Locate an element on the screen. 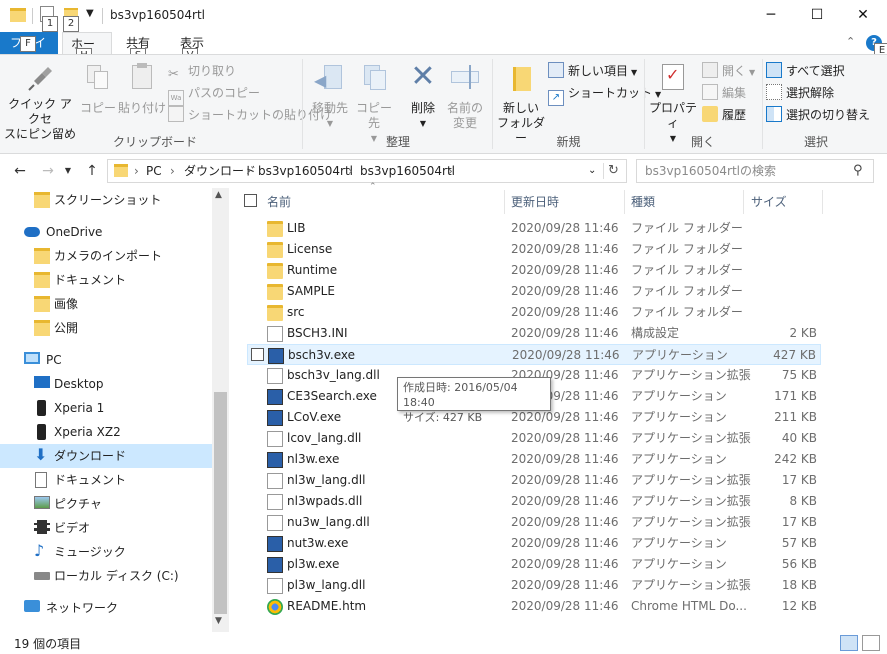 The height and width of the screenshot is (654, 887). table-row: LIB 2020/09/28 11:46 ファイル フォルダー is located at coordinates (534, 228).